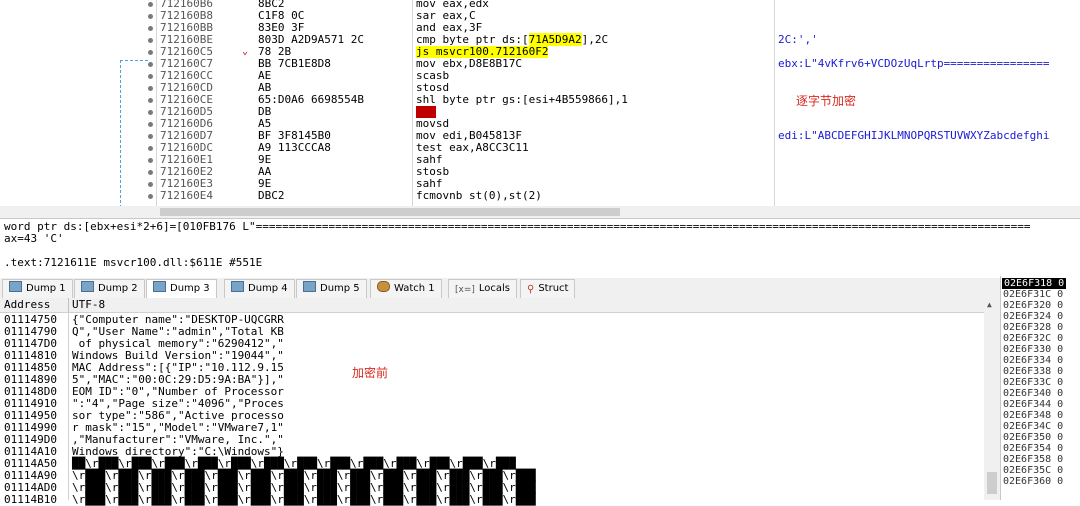 The image size is (1080, 506). I want to click on tab-label: Struct, so click(553, 288).